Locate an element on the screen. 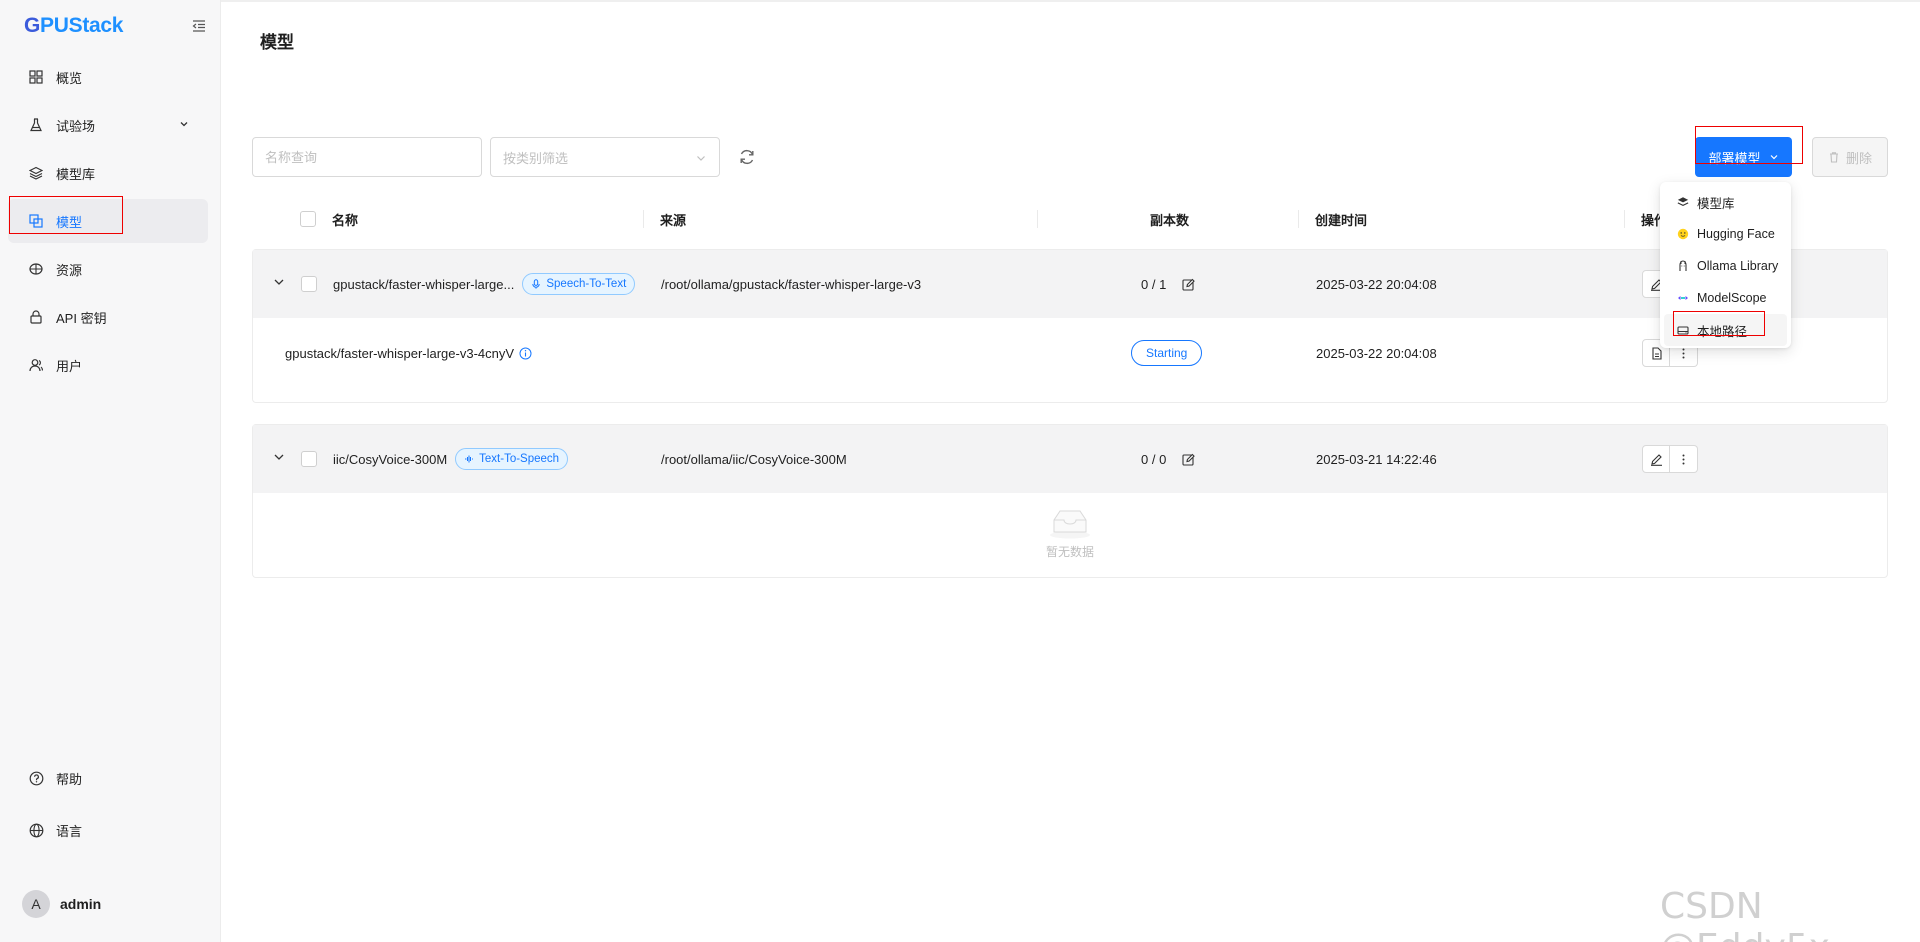 This screenshot has height=942, width=1920. user-menu: A admin is located at coordinates (61, 904).